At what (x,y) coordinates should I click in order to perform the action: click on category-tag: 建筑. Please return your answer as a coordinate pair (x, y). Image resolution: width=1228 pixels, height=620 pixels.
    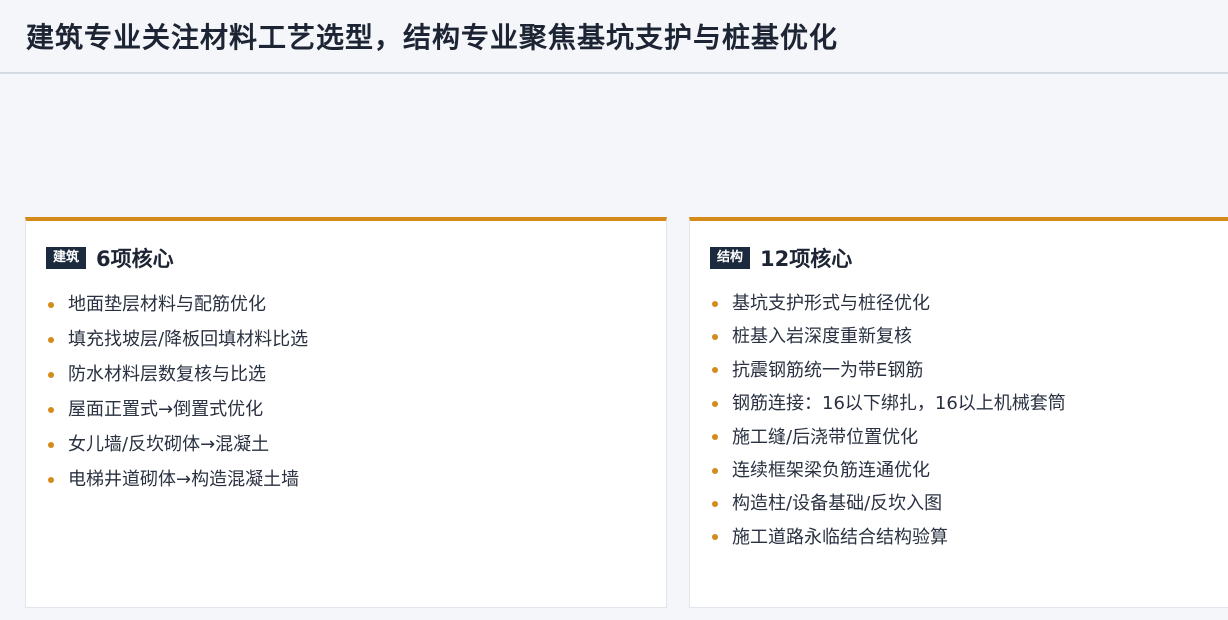
    Looking at the image, I should click on (66, 258).